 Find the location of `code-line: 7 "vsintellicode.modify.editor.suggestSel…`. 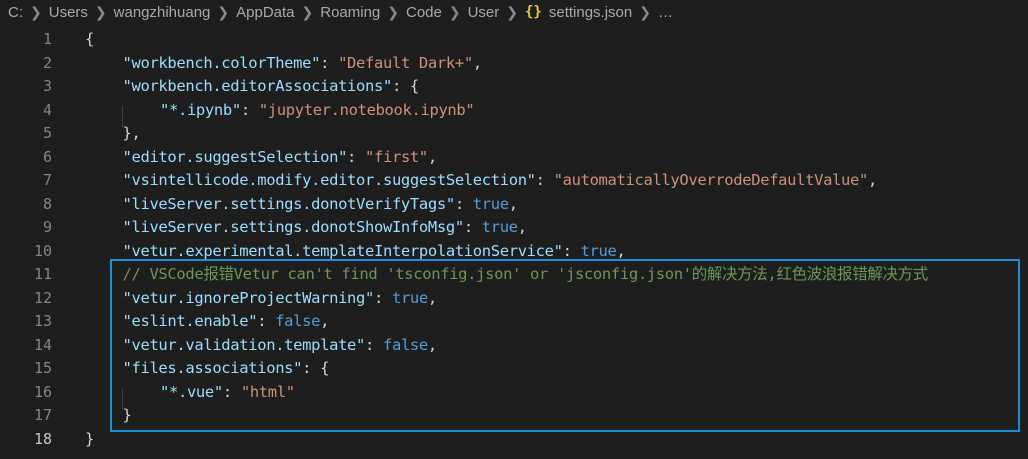

code-line: 7 "vsintellicode.modify.editor.suggestSel… is located at coordinates (514, 181).